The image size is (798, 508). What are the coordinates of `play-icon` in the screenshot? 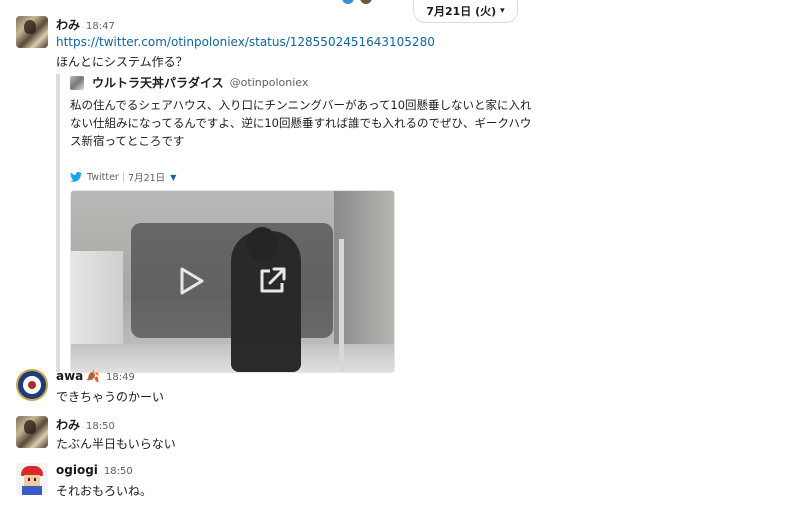 It's located at (190, 281).